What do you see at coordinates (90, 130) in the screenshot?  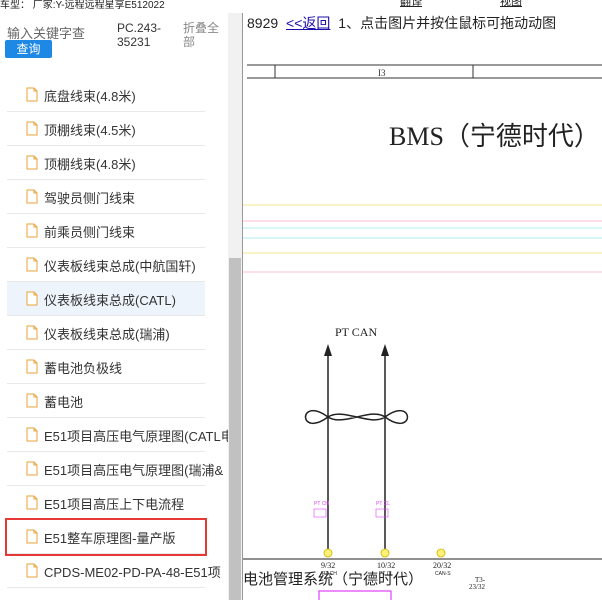 I see `tree-item-label: 顶棚线束(4.5米)` at bounding box center [90, 130].